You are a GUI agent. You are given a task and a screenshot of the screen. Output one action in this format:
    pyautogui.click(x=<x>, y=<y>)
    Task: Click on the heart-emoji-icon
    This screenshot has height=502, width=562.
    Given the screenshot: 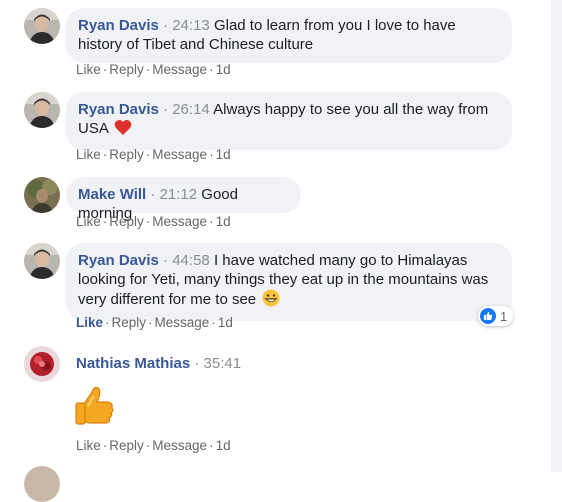 What is the action you would take?
    pyautogui.click(x=123, y=130)
    